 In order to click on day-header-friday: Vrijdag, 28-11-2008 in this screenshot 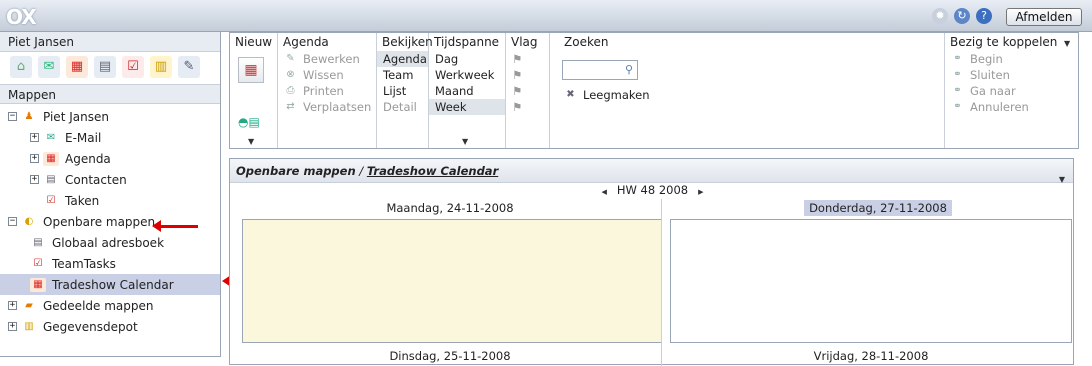, I will do `click(871, 356)`.